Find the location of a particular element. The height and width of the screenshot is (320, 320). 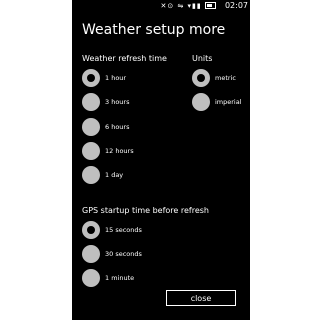

radio-refresh-1-hour: 1 hour is located at coordinates (104, 78).